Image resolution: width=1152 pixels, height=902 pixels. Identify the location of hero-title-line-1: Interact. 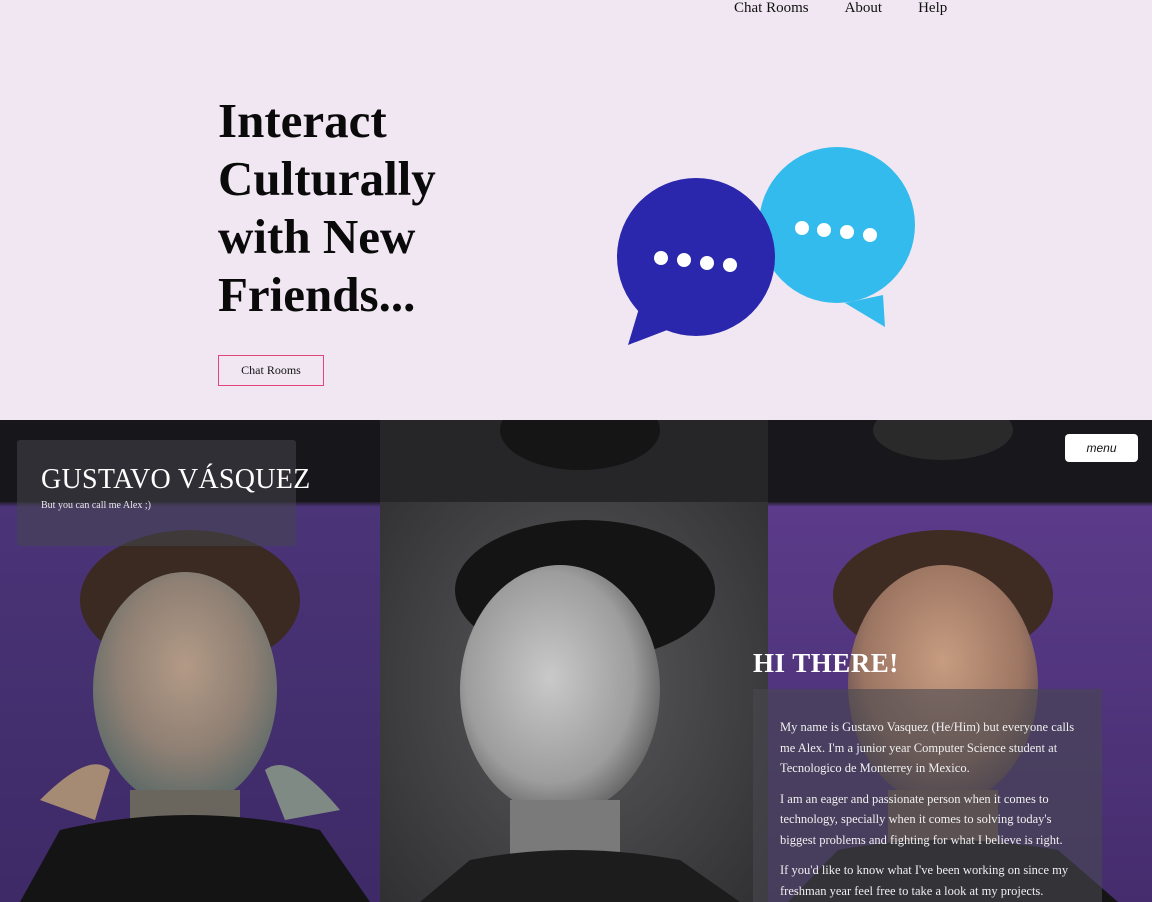
(302, 120).